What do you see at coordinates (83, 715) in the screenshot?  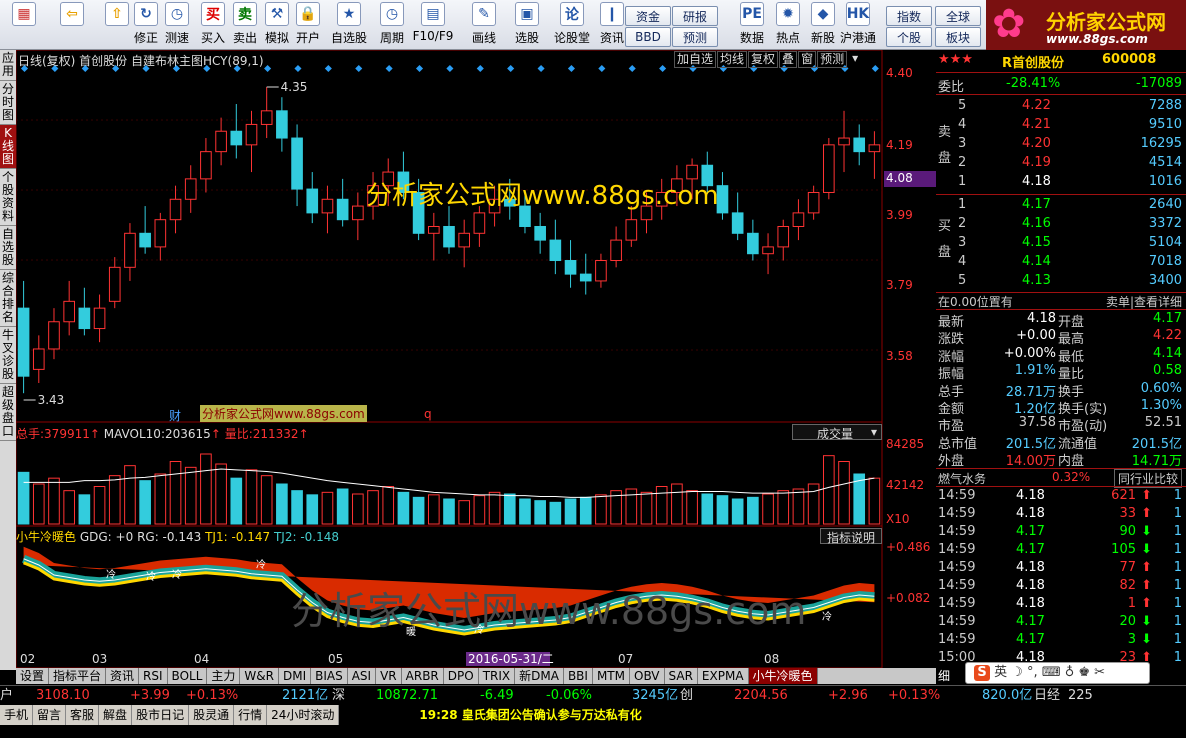 I see `status-item: 客服` at bounding box center [83, 715].